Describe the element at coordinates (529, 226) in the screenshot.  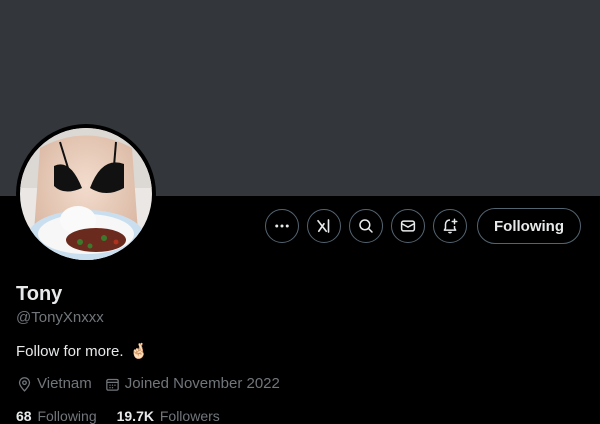
I see `following-button: Following` at that location.